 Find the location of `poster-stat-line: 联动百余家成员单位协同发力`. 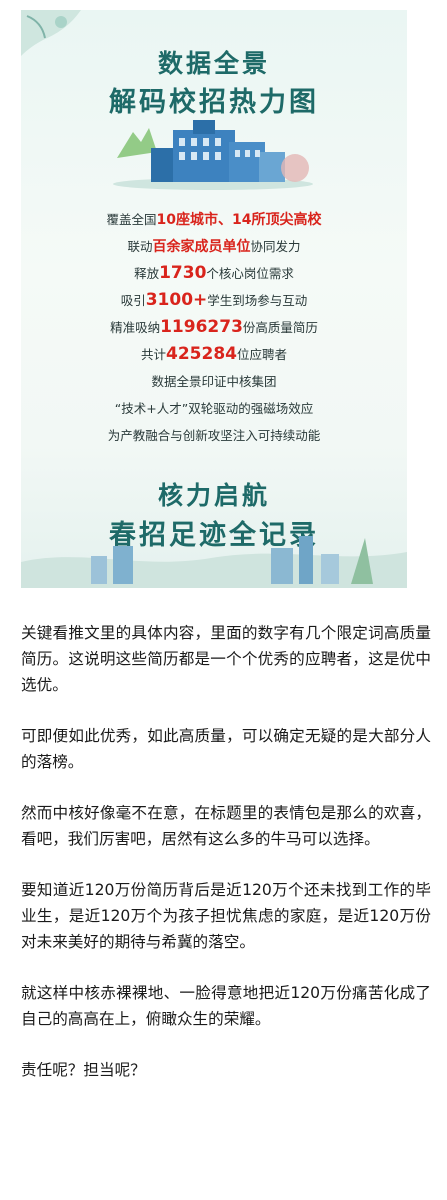

poster-stat-line: 联动百余家成员单位协同发力 is located at coordinates (214, 246).